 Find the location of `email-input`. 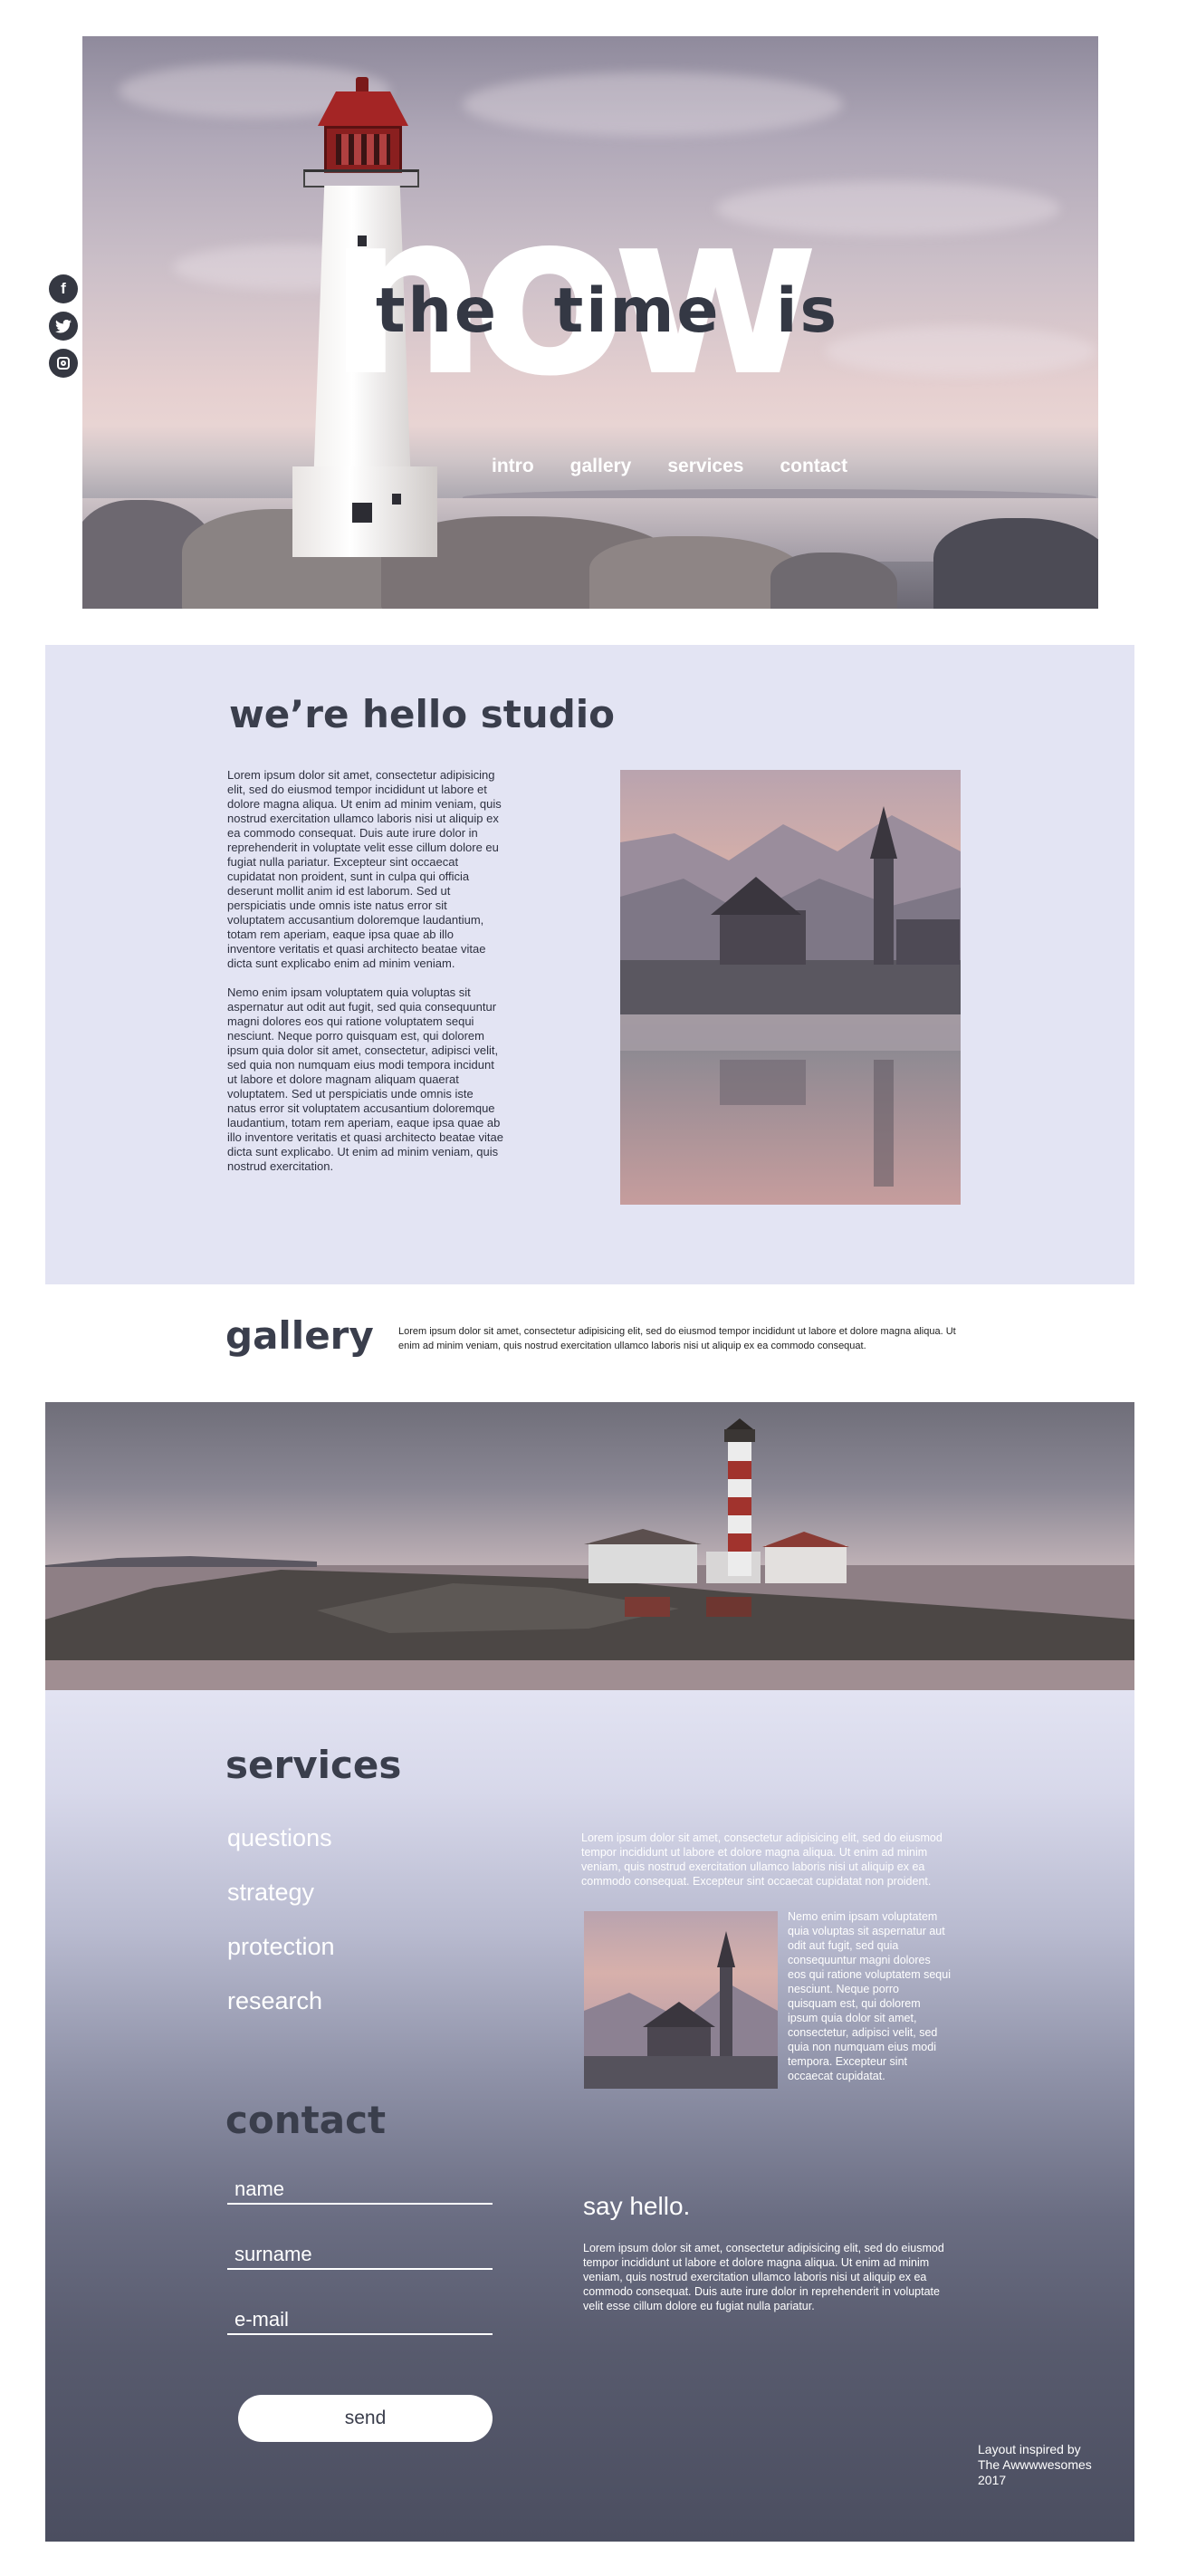

email-input is located at coordinates (360, 2319).